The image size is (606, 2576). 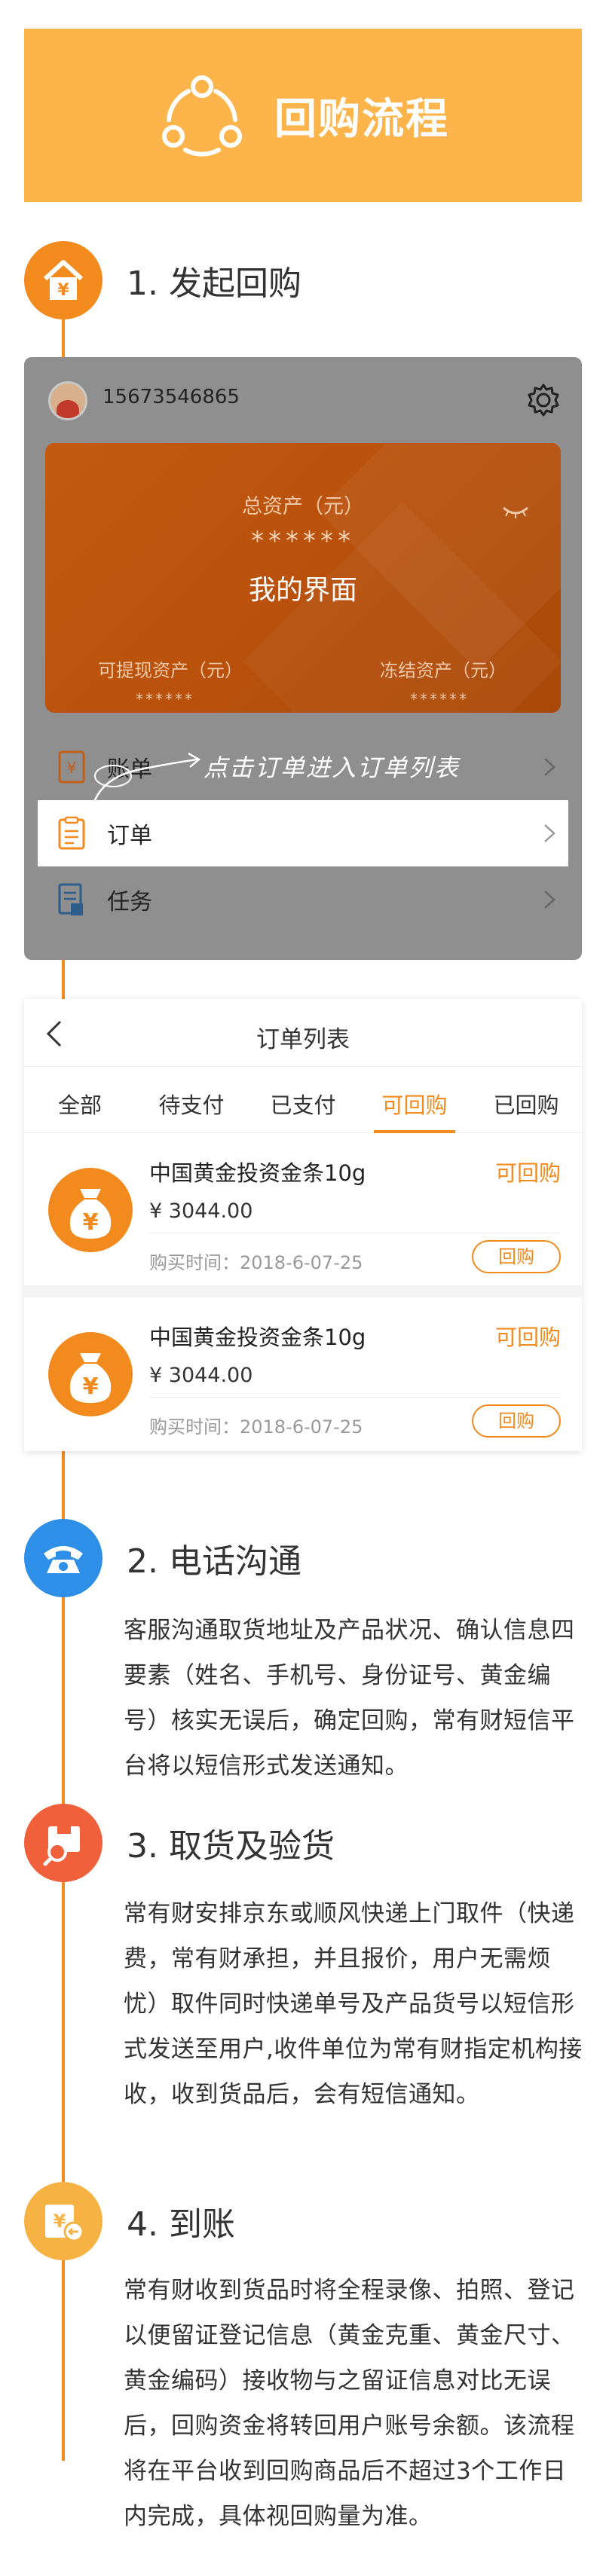 What do you see at coordinates (214, 283) in the screenshot?
I see `step-1-title: 1. 发起回购` at bounding box center [214, 283].